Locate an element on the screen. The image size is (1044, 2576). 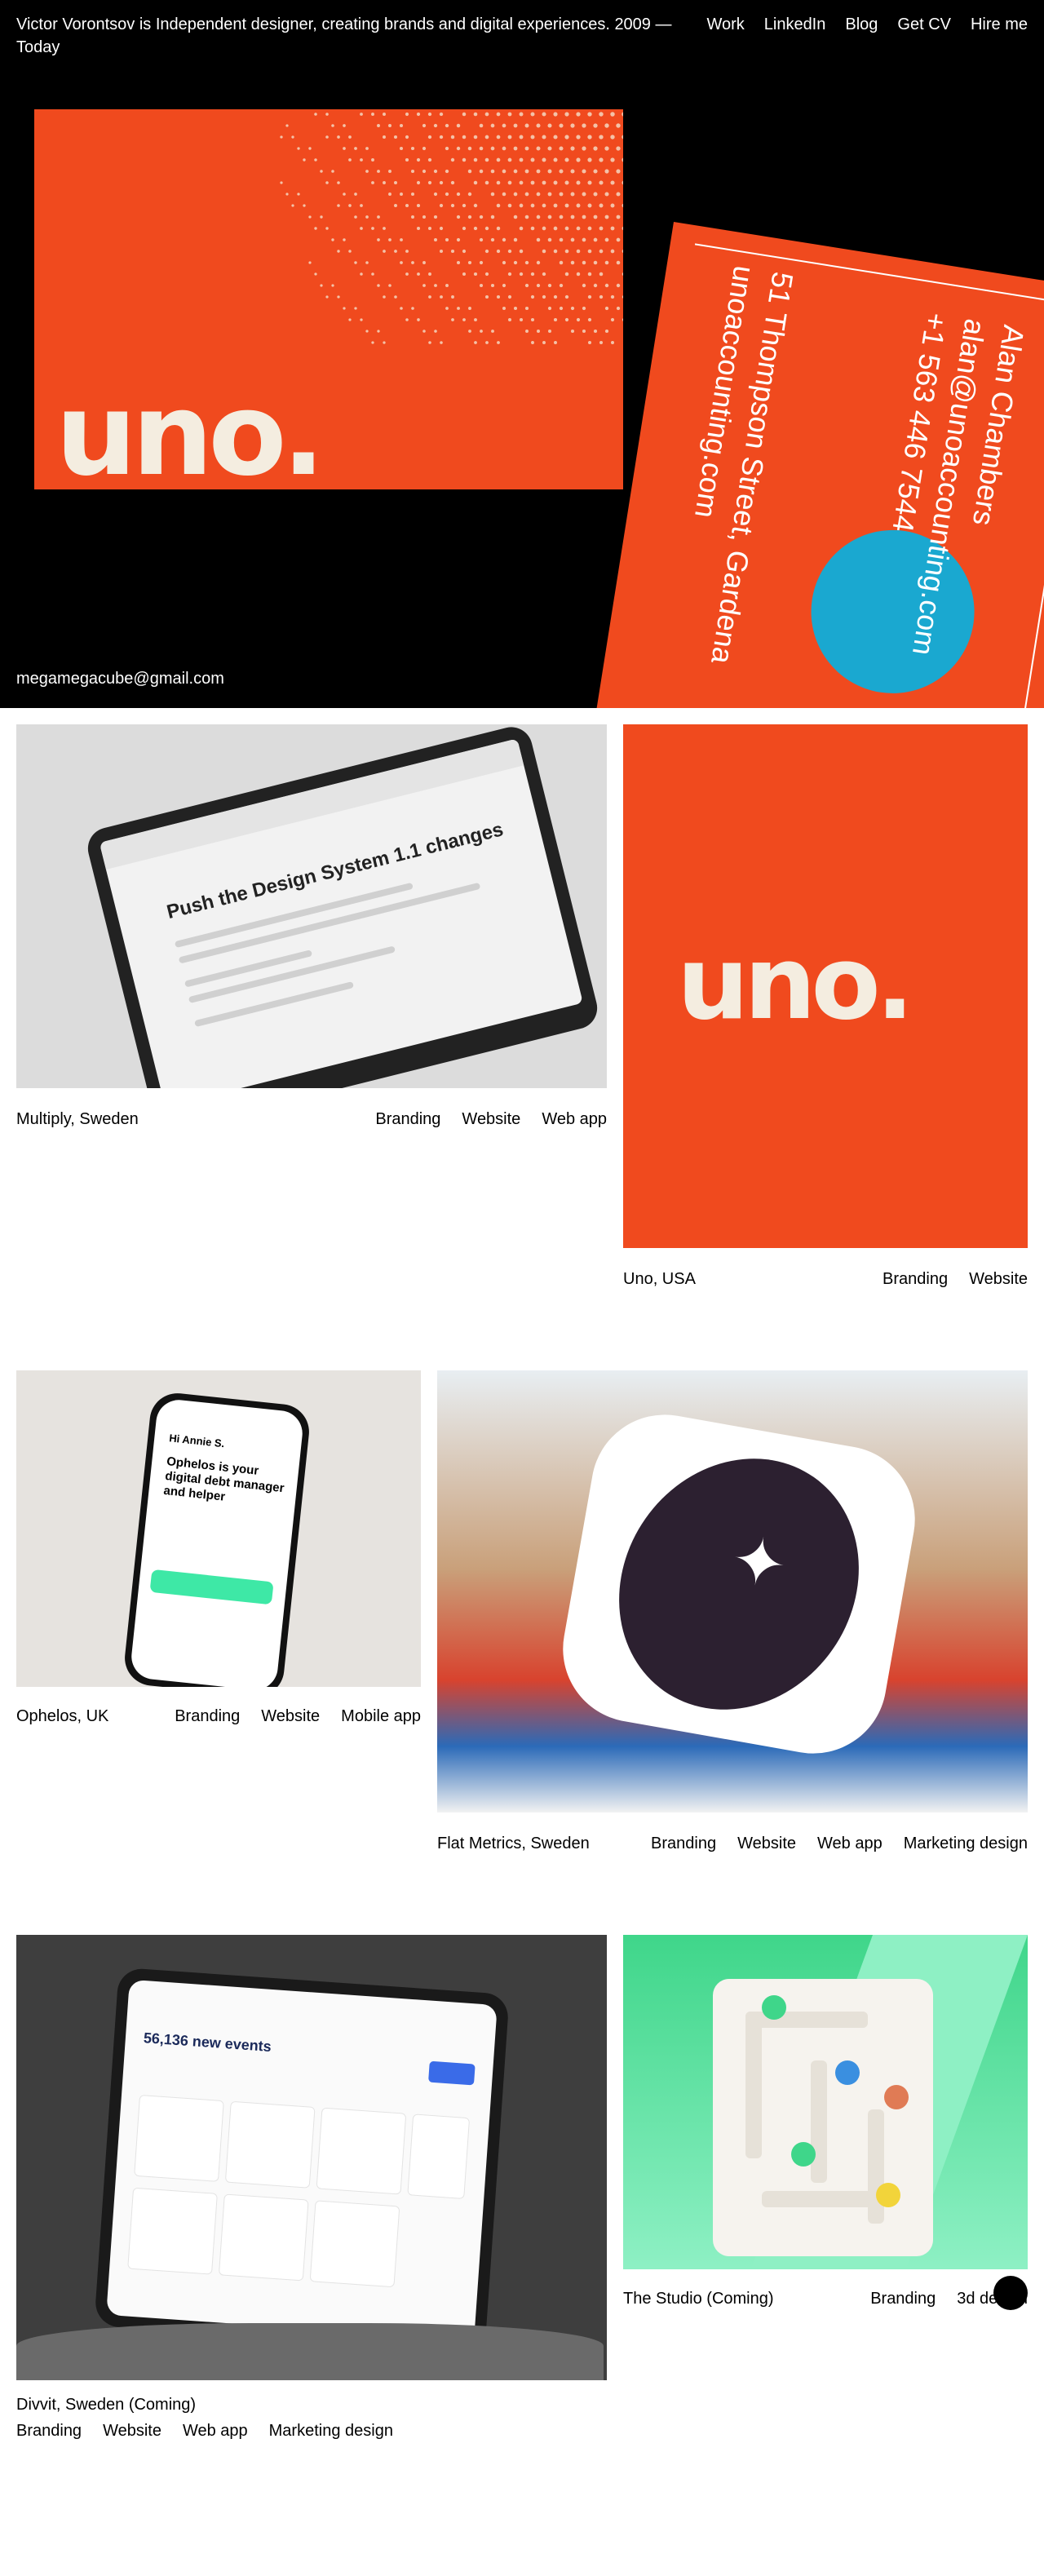
nav-work: Work is located at coordinates (725, 24).